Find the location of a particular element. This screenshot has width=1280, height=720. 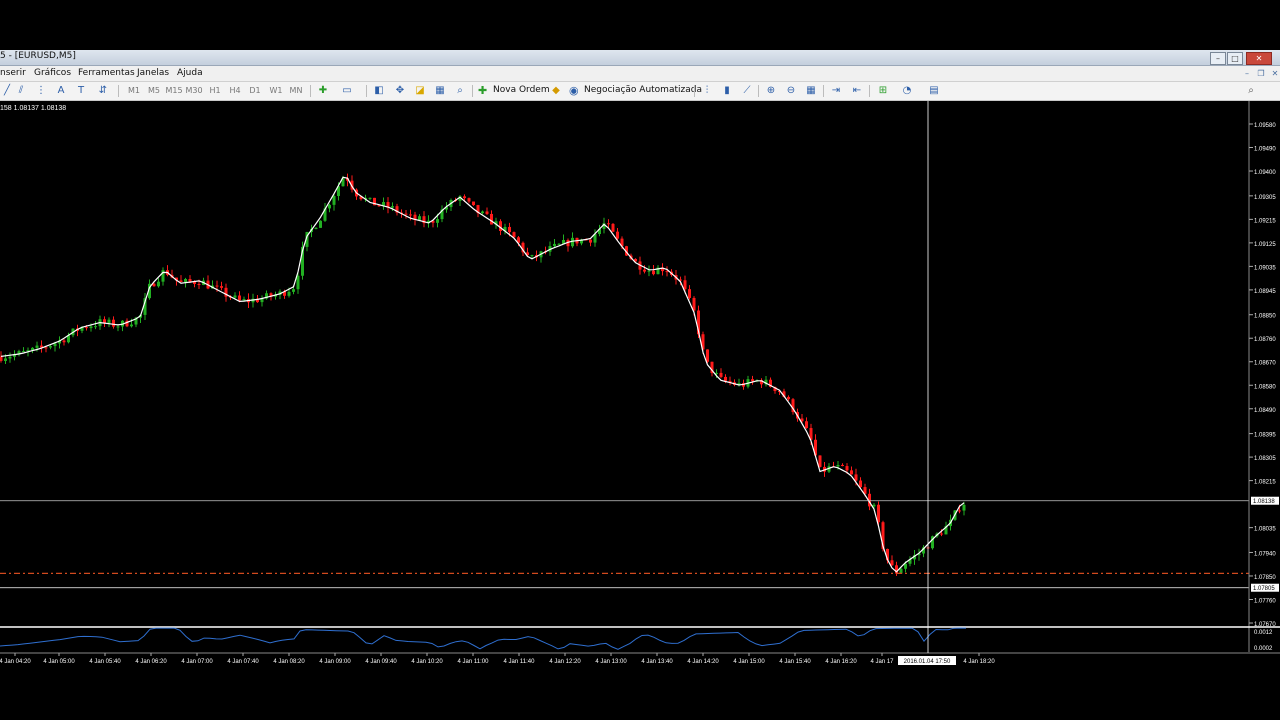

market-watch-icon: ◧ is located at coordinates (379, 91).